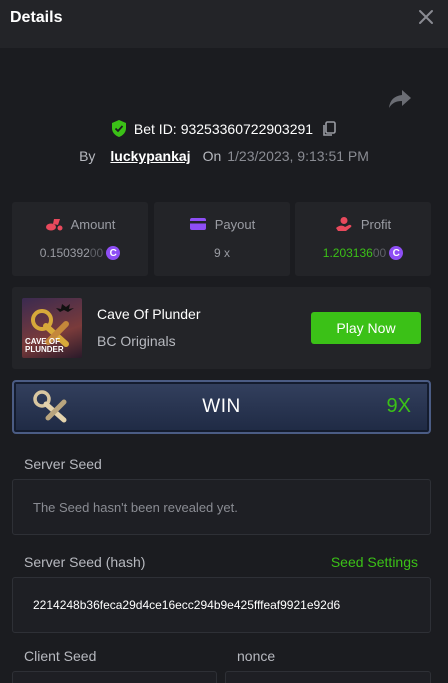 The height and width of the screenshot is (683, 448). Describe the element at coordinates (135, 507) in the screenshot. I see `server-seed-value: The Seed hasn't been revealed yet.` at that location.